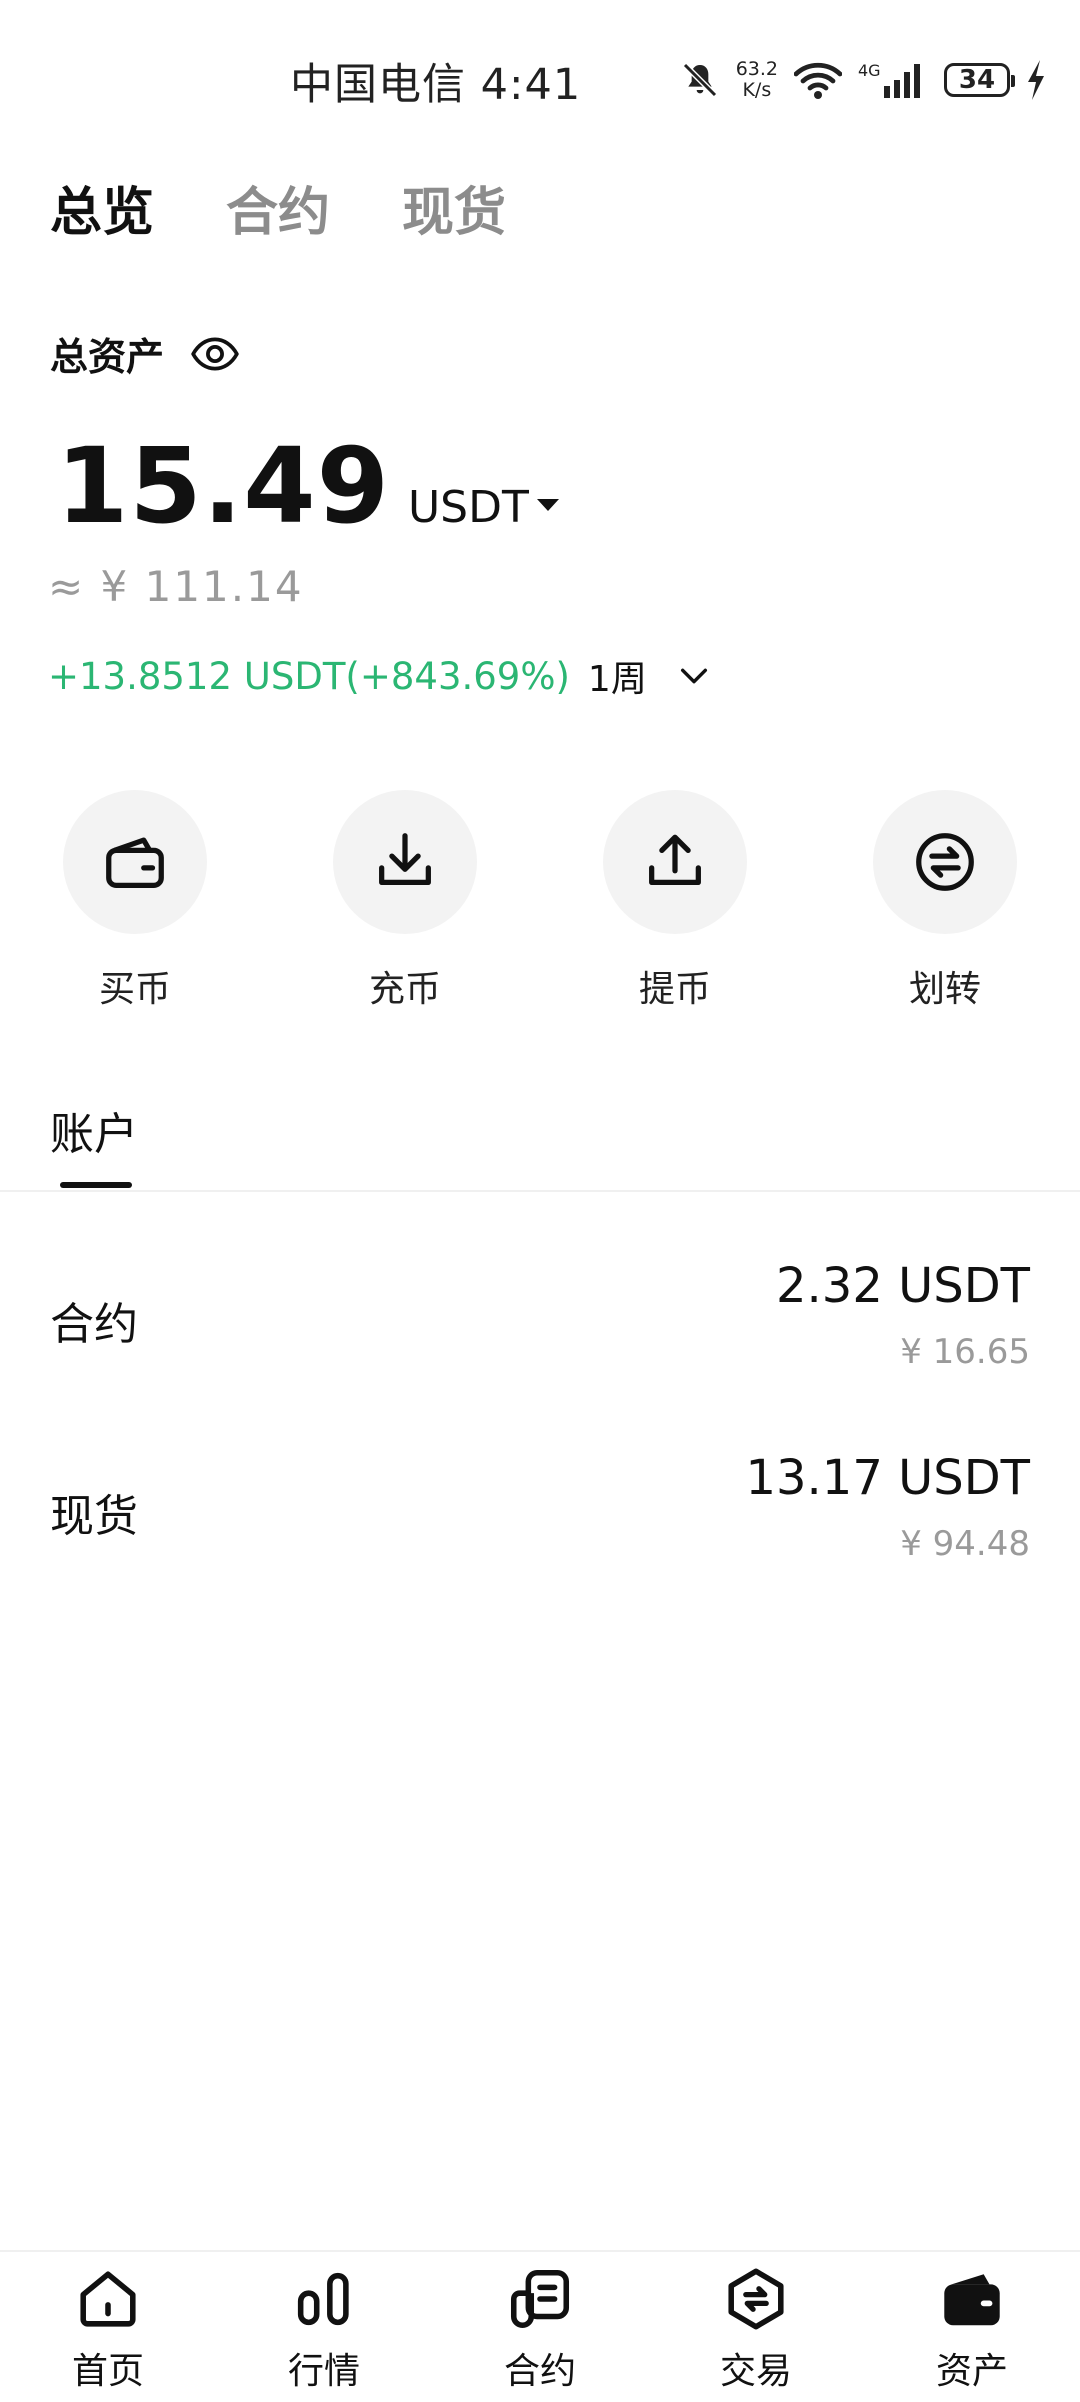  I want to click on account-name: 现货, so click(94, 1516).